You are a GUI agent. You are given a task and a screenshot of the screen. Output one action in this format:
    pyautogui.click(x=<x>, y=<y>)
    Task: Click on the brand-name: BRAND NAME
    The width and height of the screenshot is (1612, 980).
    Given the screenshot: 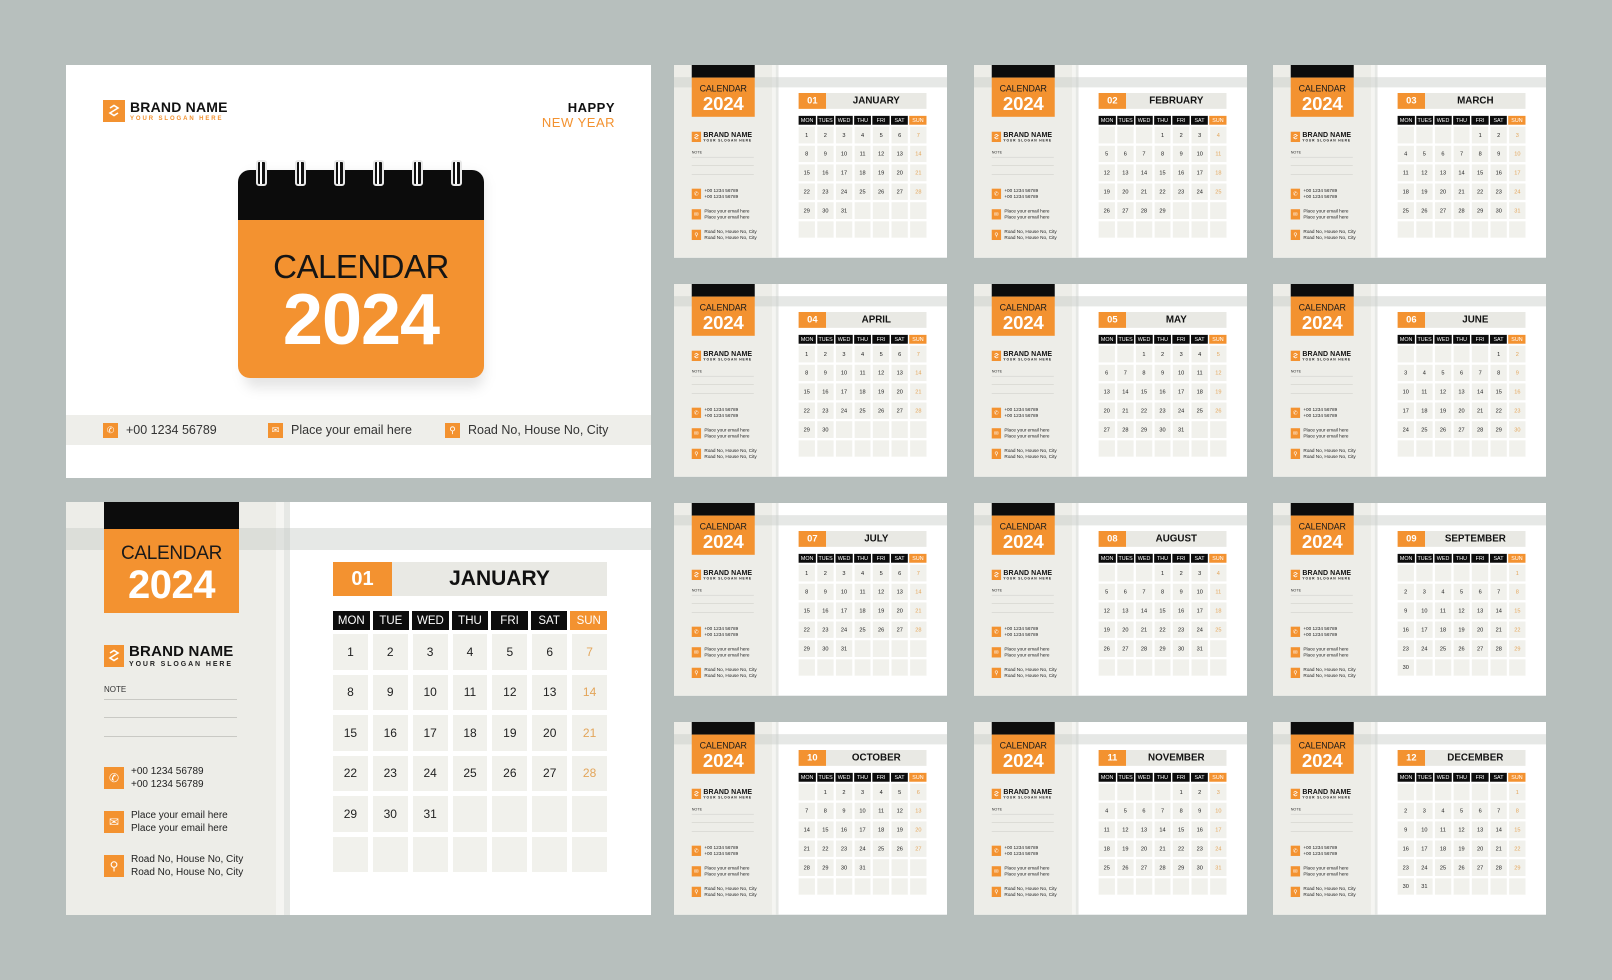 What is the action you would take?
    pyautogui.click(x=181, y=651)
    